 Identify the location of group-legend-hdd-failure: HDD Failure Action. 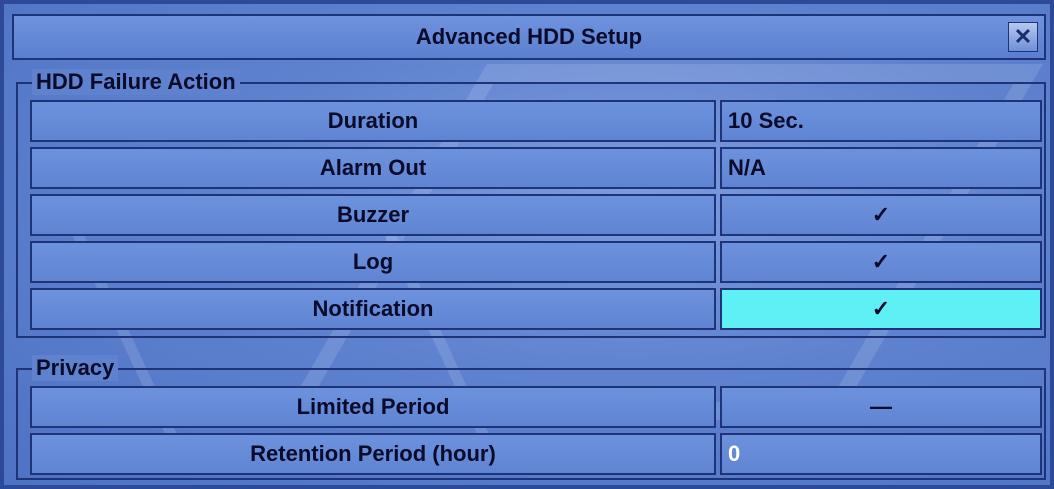
(136, 82).